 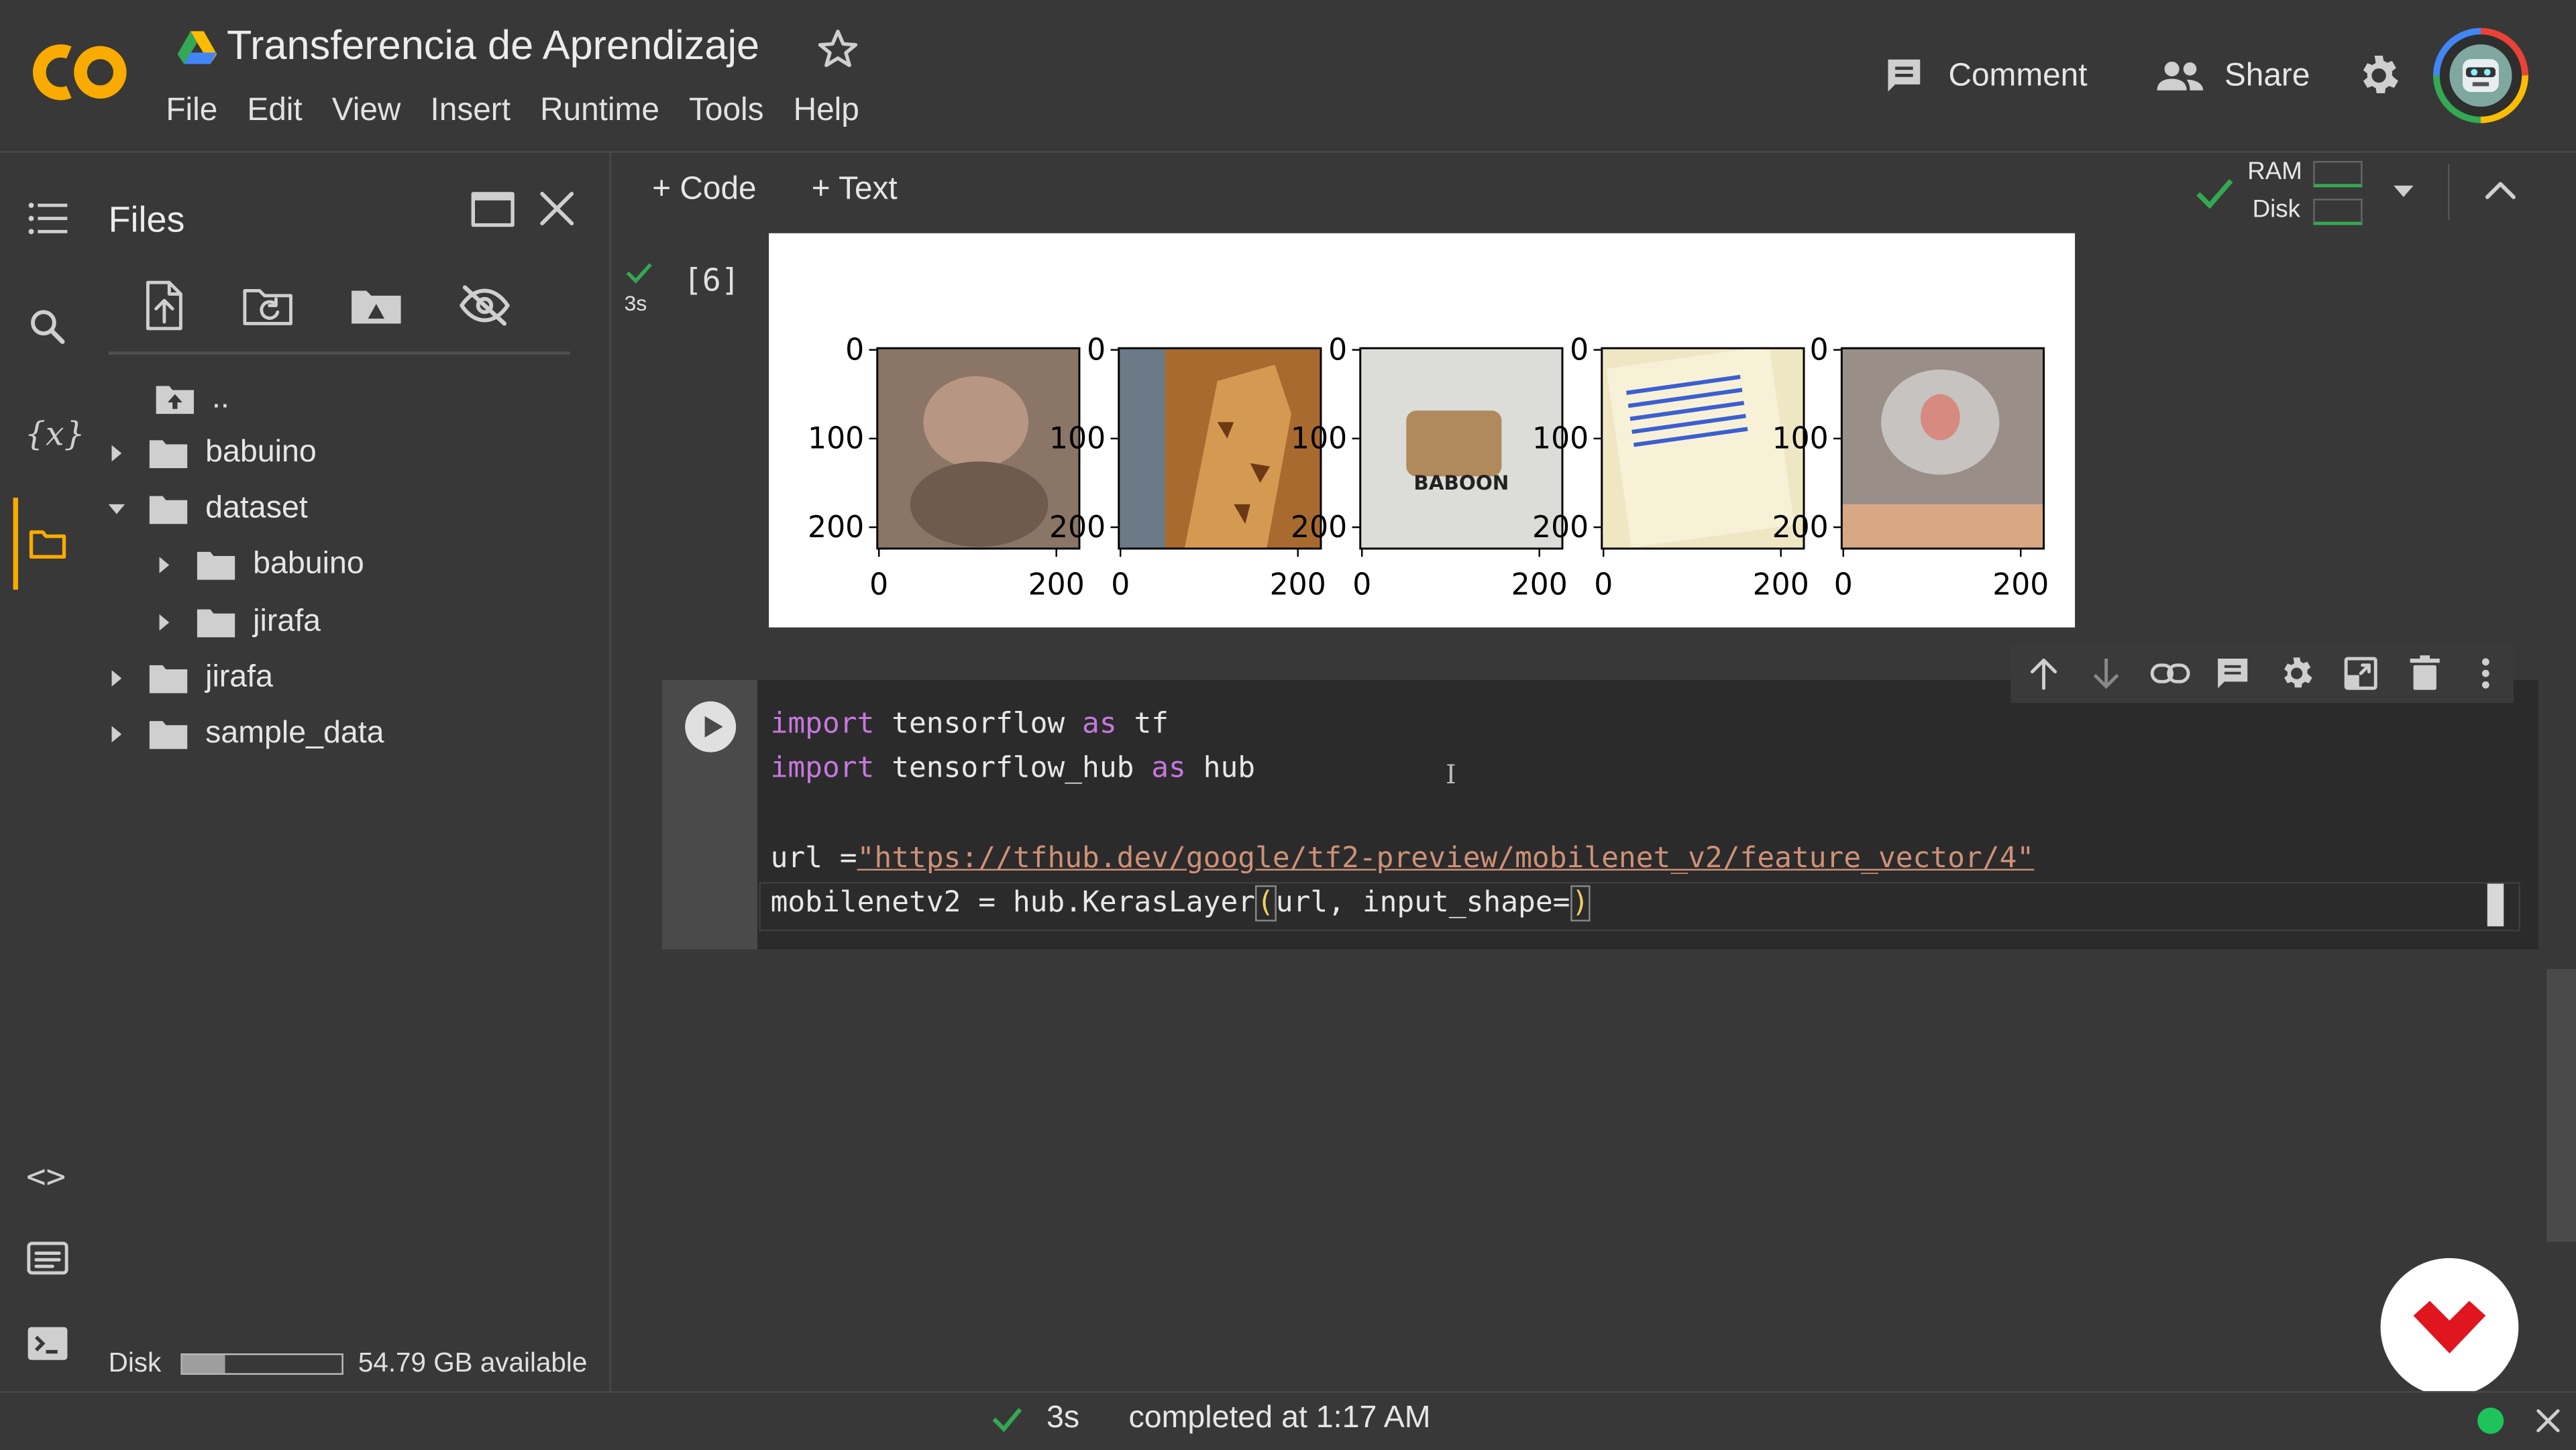 I want to click on share-button: Share, so click(x=2232, y=75).